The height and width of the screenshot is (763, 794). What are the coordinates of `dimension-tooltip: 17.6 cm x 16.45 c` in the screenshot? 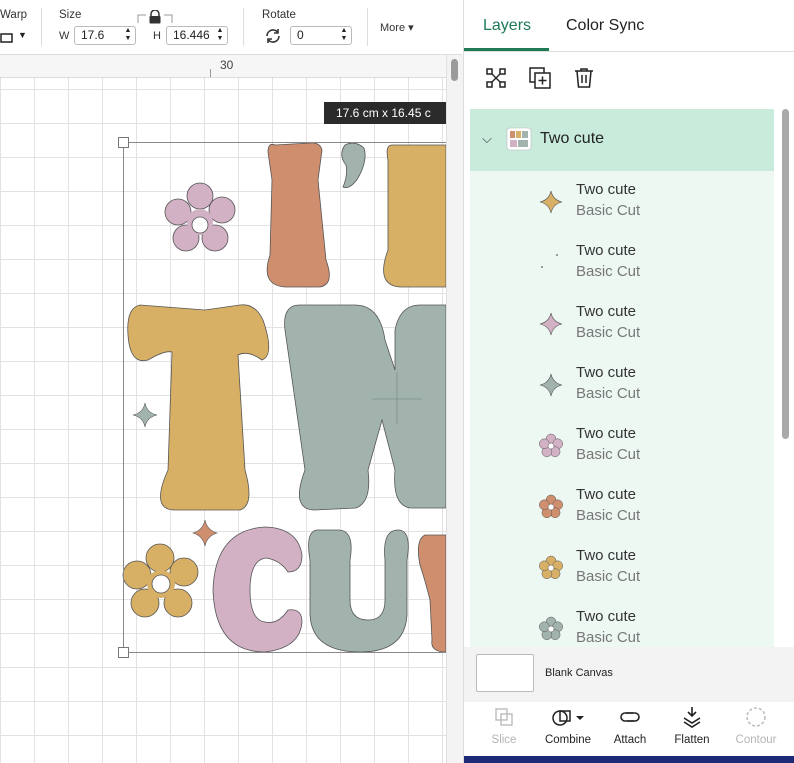 It's located at (385, 113).